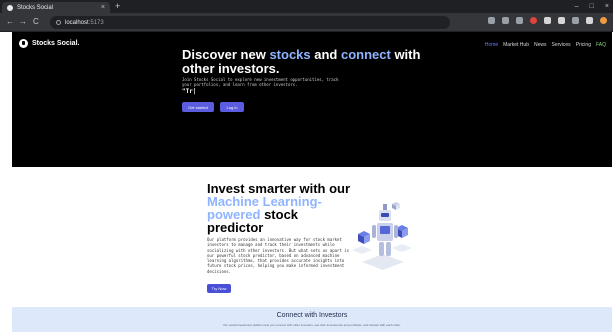 This screenshot has height=332, width=613. Describe the element at coordinates (232, 107) in the screenshot. I see `log-in-button: Log in` at that location.